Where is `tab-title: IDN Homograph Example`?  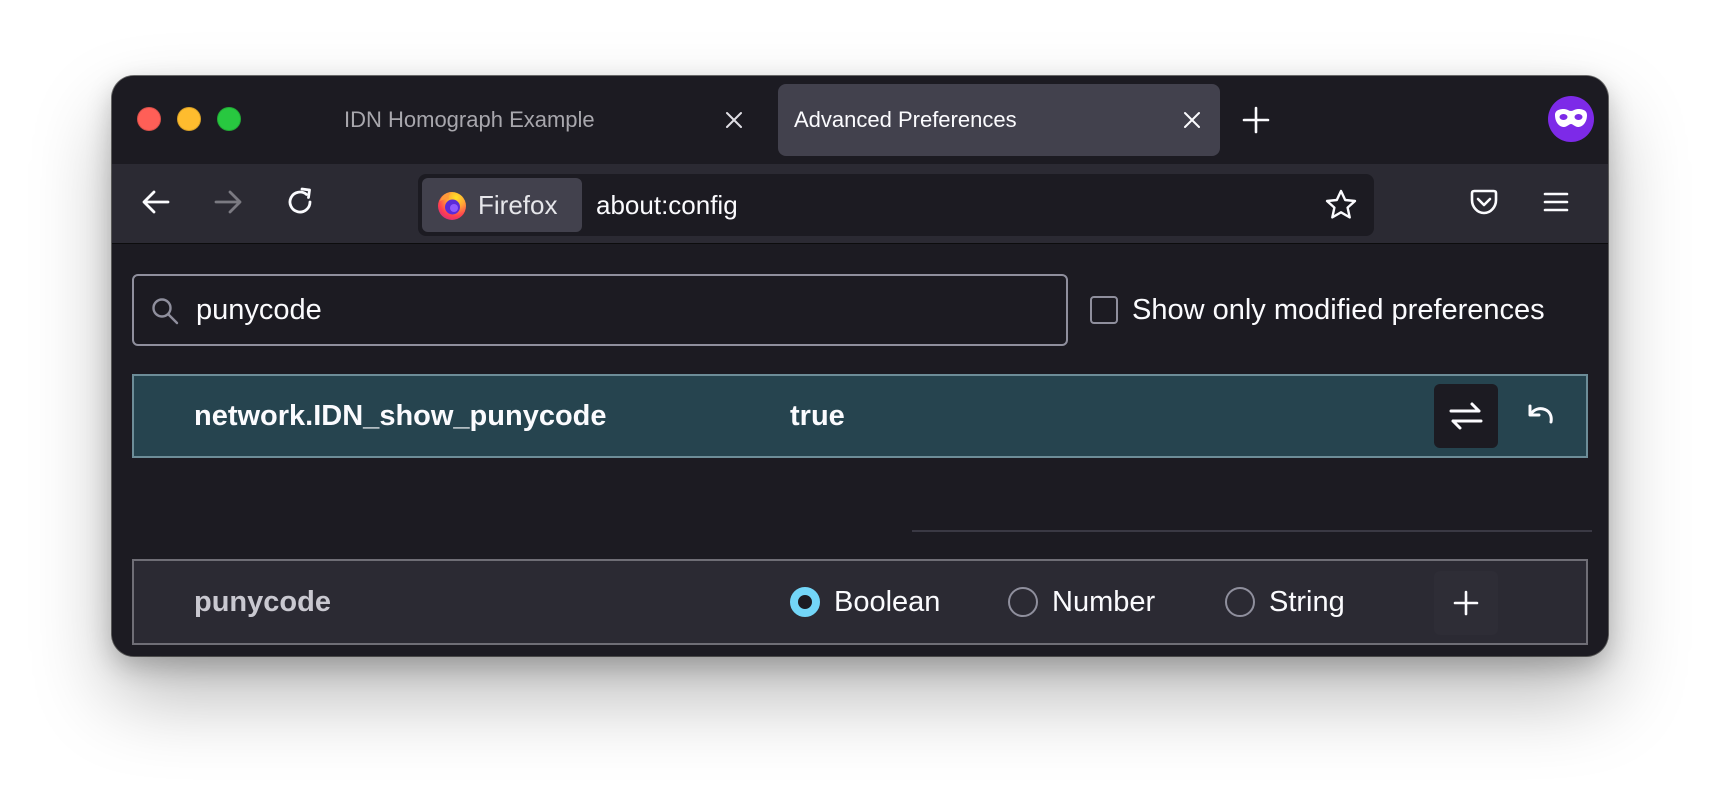 tab-title: IDN Homograph Example is located at coordinates (469, 119).